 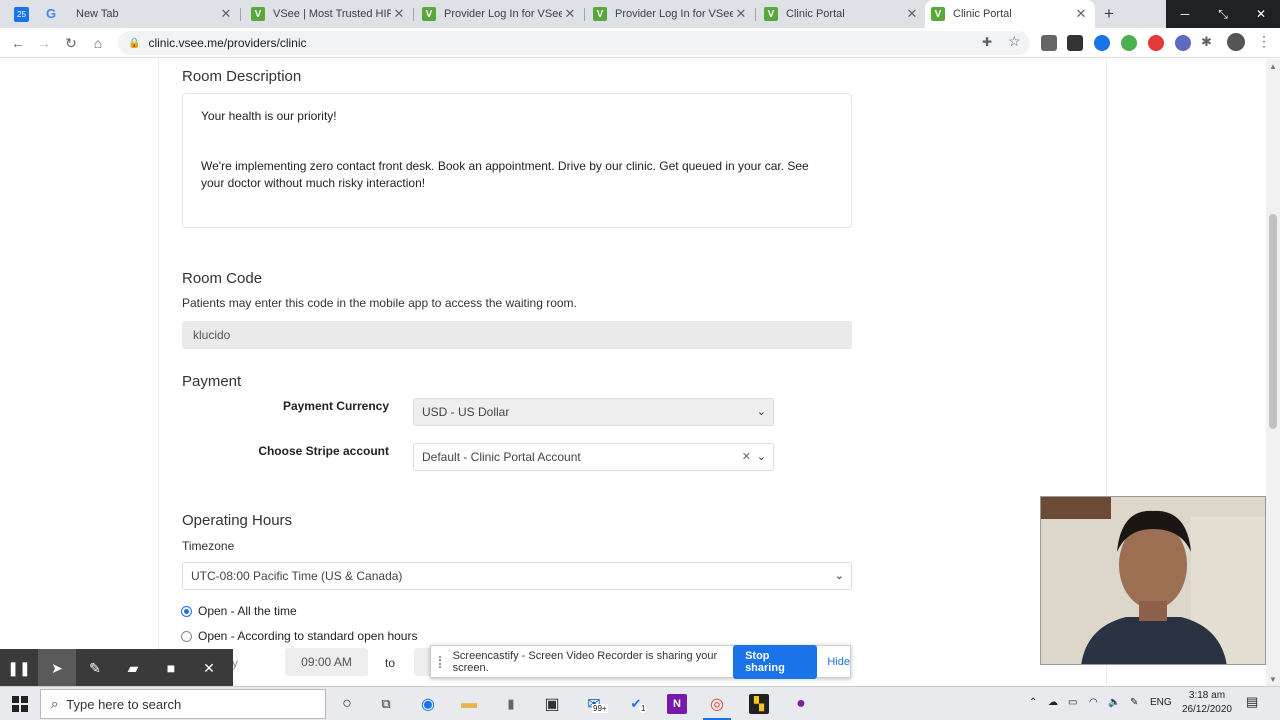 What do you see at coordinates (1261, 14) in the screenshot?
I see `close-window-icon: ✕` at bounding box center [1261, 14].